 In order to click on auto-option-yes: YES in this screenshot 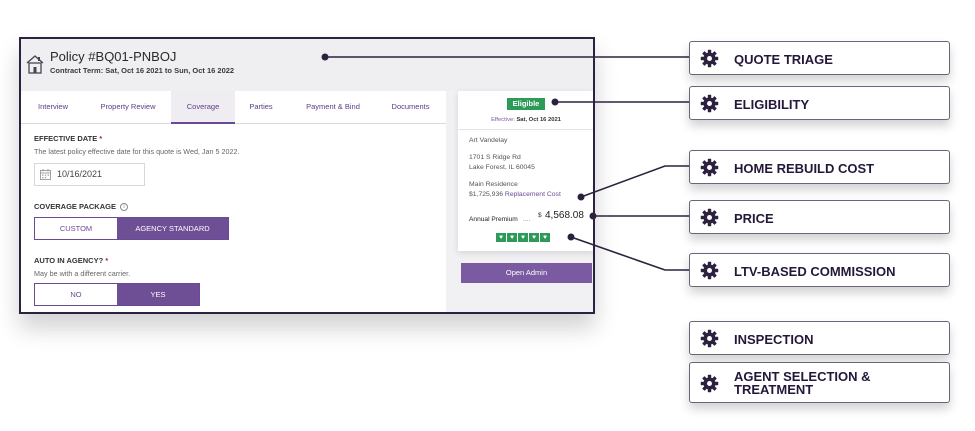, I will do `click(158, 294)`.